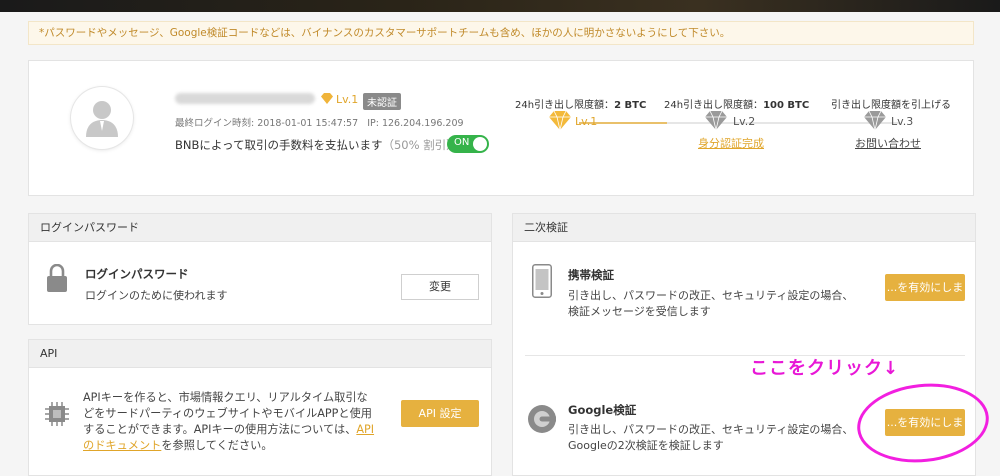 This screenshot has height=476, width=1000. What do you see at coordinates (365, 429) in the screenshot?
I see `api-doc-link: API` at bounding box center [365, 429].